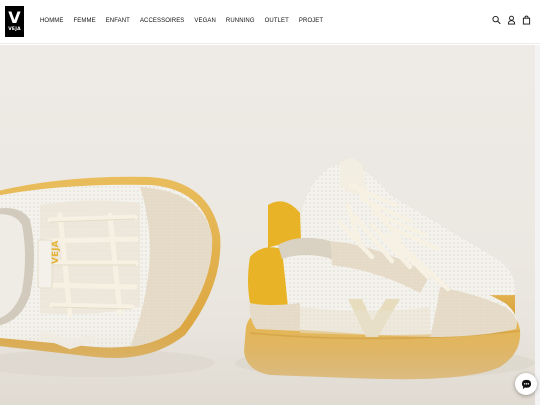 This screenshot has height=405, width=540. What do you see at coordinates (14, 17) in the screenshot?
I see `logo-mark: V` at bounding box center [14, 17].